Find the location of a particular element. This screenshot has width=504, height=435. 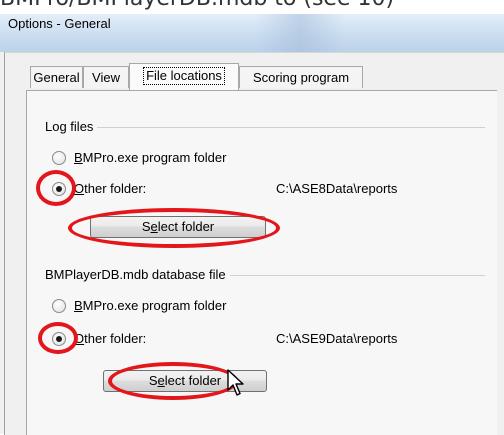

arrow-cursor-icon is located at coordinates (235, 382).